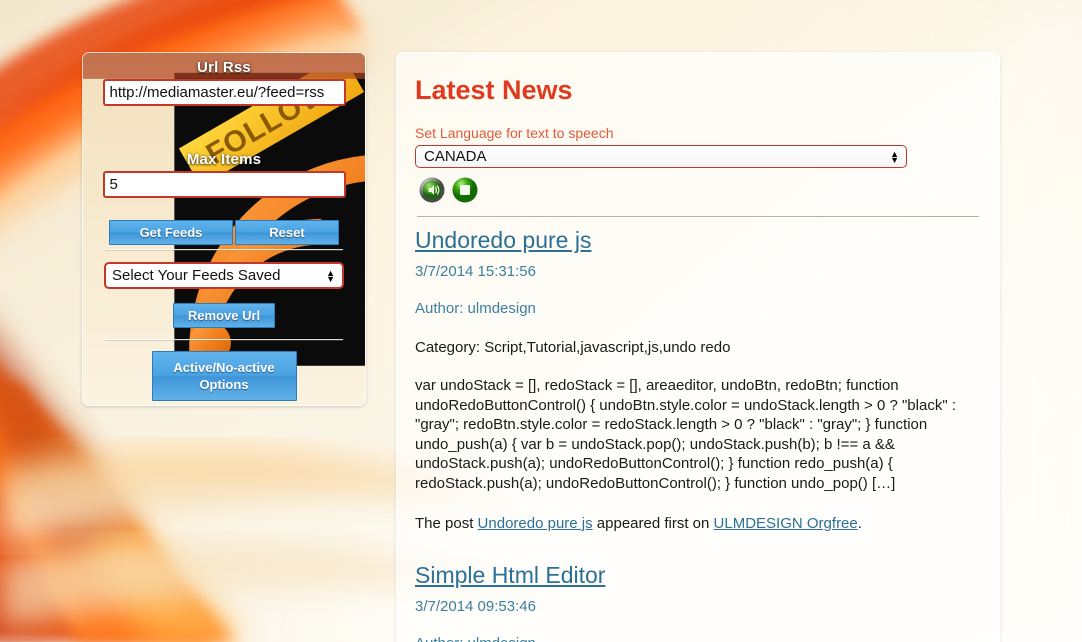 The height and width of the screenshot is (642, 1082). Describe the element at coordinates (700, 190) in the screenshot. I see `audio-controls` at that location.